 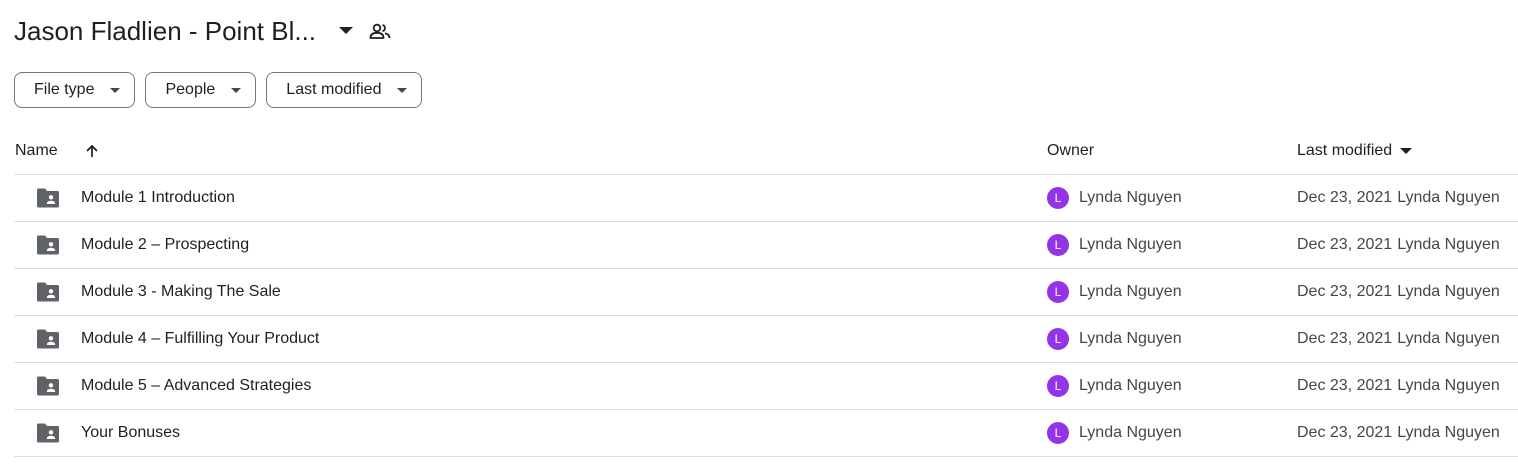 What do you see at coordinates (158, 197) in the screenshot?
I see `file-name: Module 1 Introduction` at bounding box center [158, 197].